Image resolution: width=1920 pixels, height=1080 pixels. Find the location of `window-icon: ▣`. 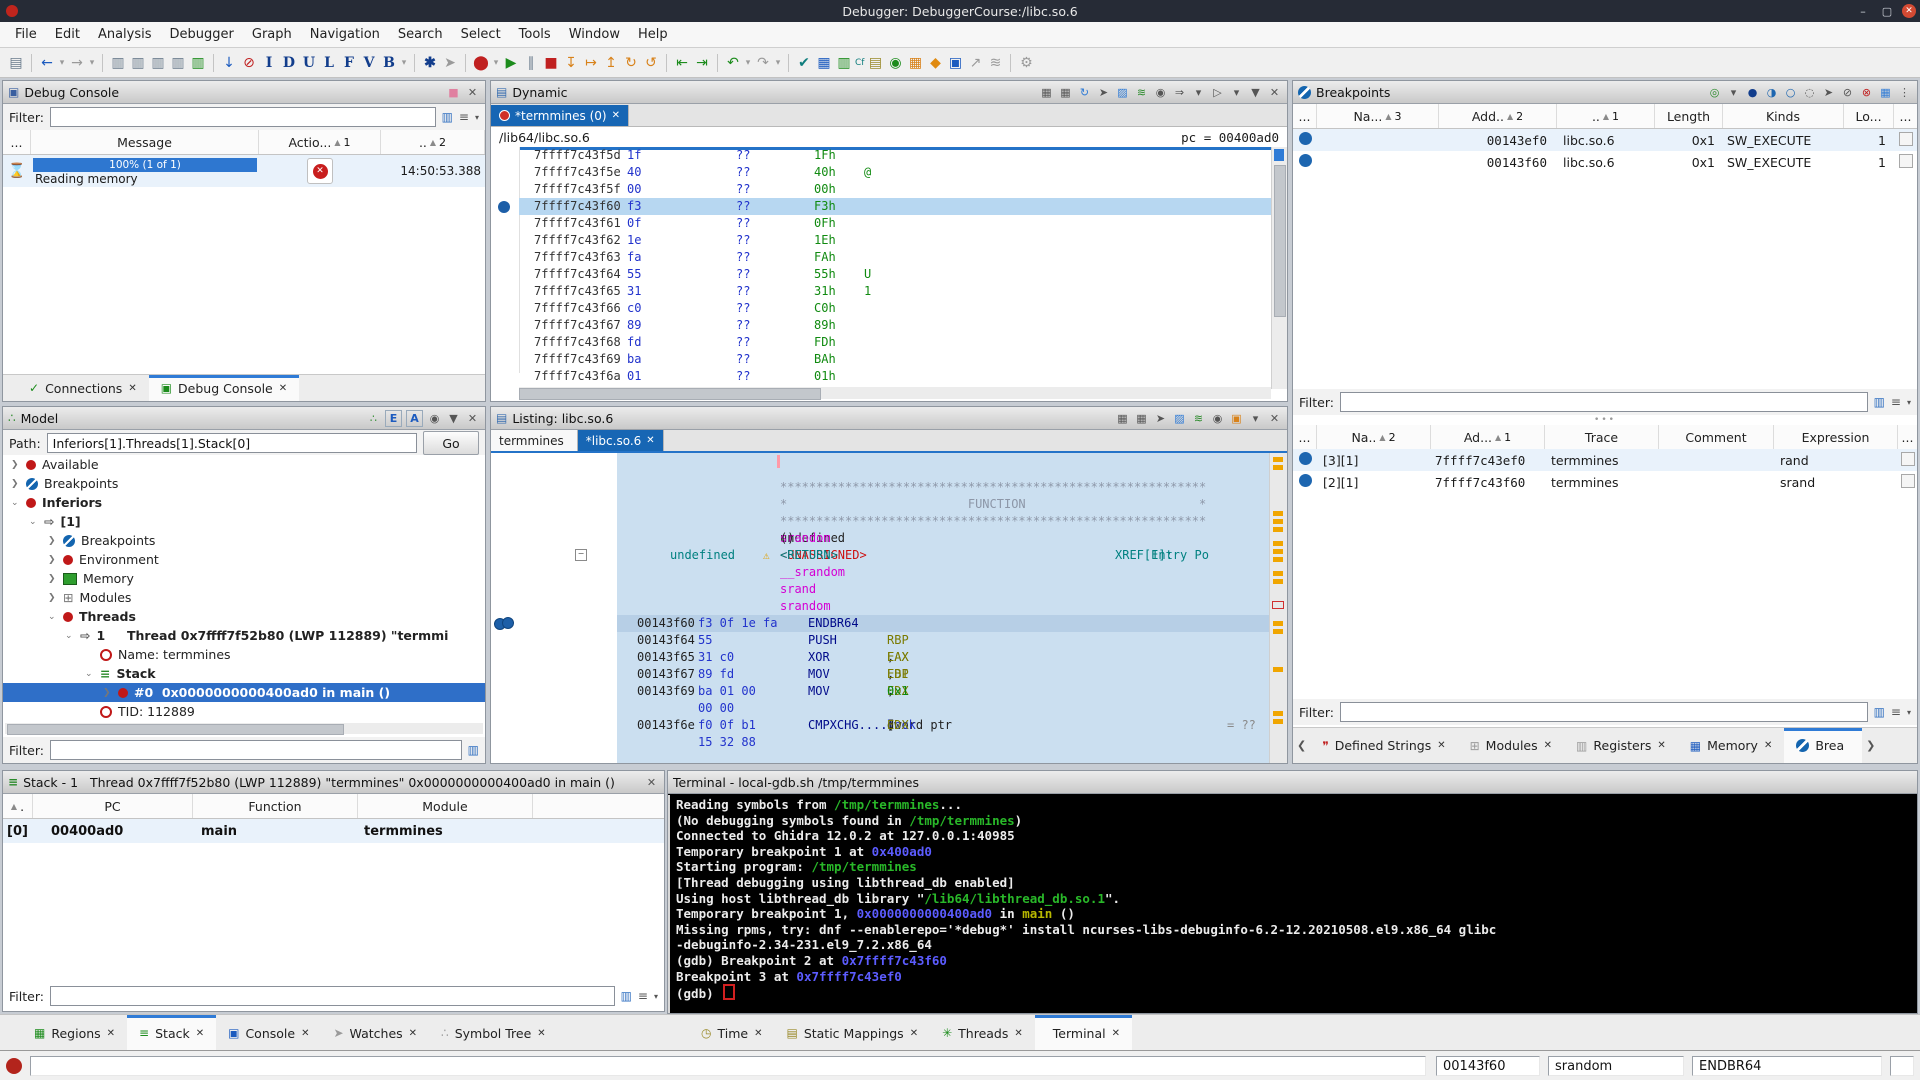

window-icon: ▣ is located at coordinates (955, 63).